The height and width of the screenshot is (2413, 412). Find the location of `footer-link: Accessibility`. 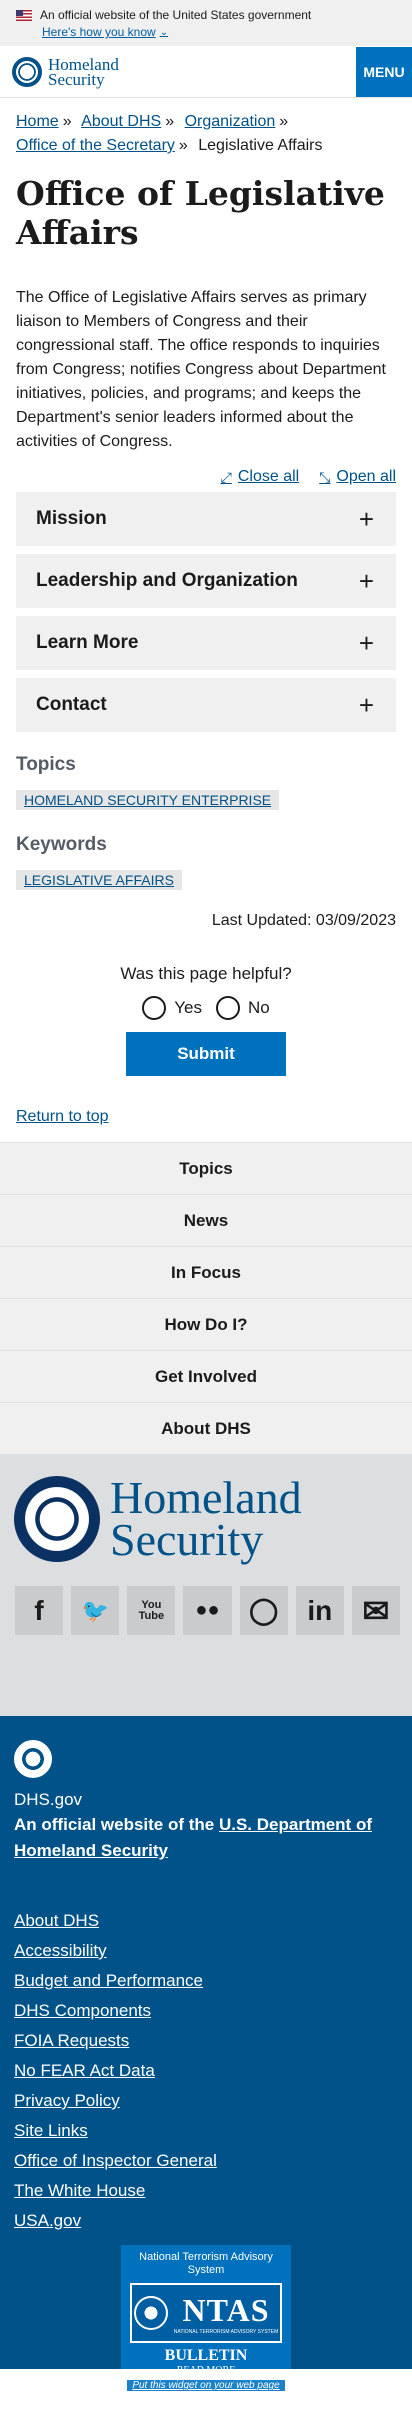

footer-link: Accessibility is located at coordinates (60, 1950).